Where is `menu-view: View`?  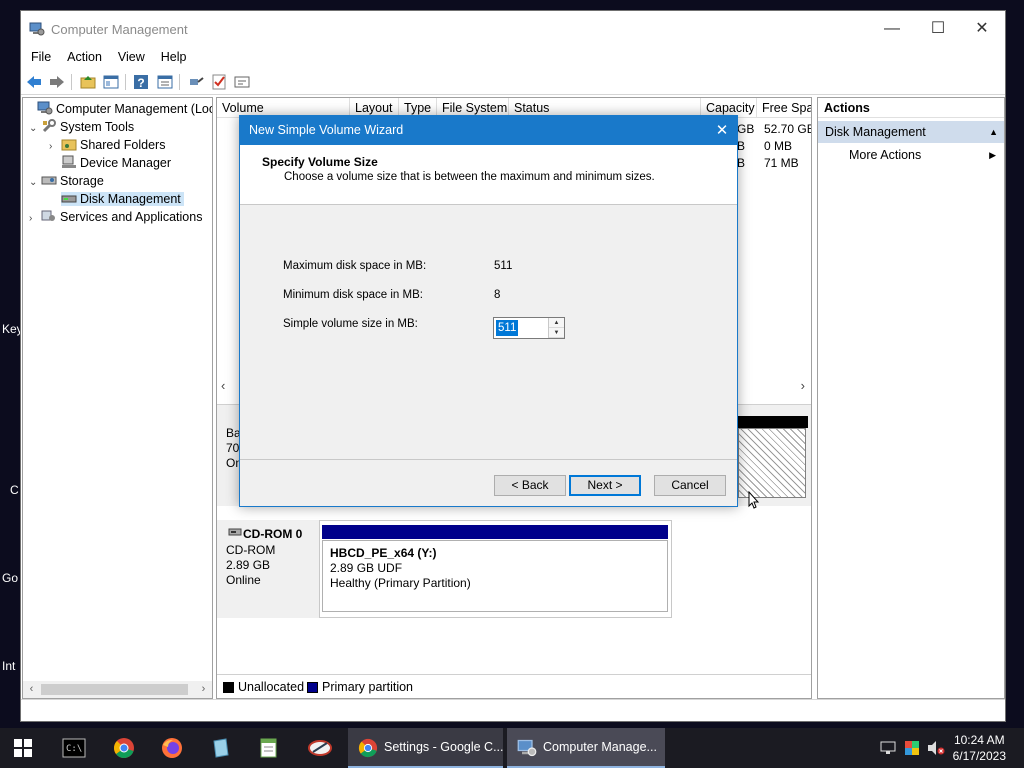
menu-view: View is located at coordinates (131, 57).